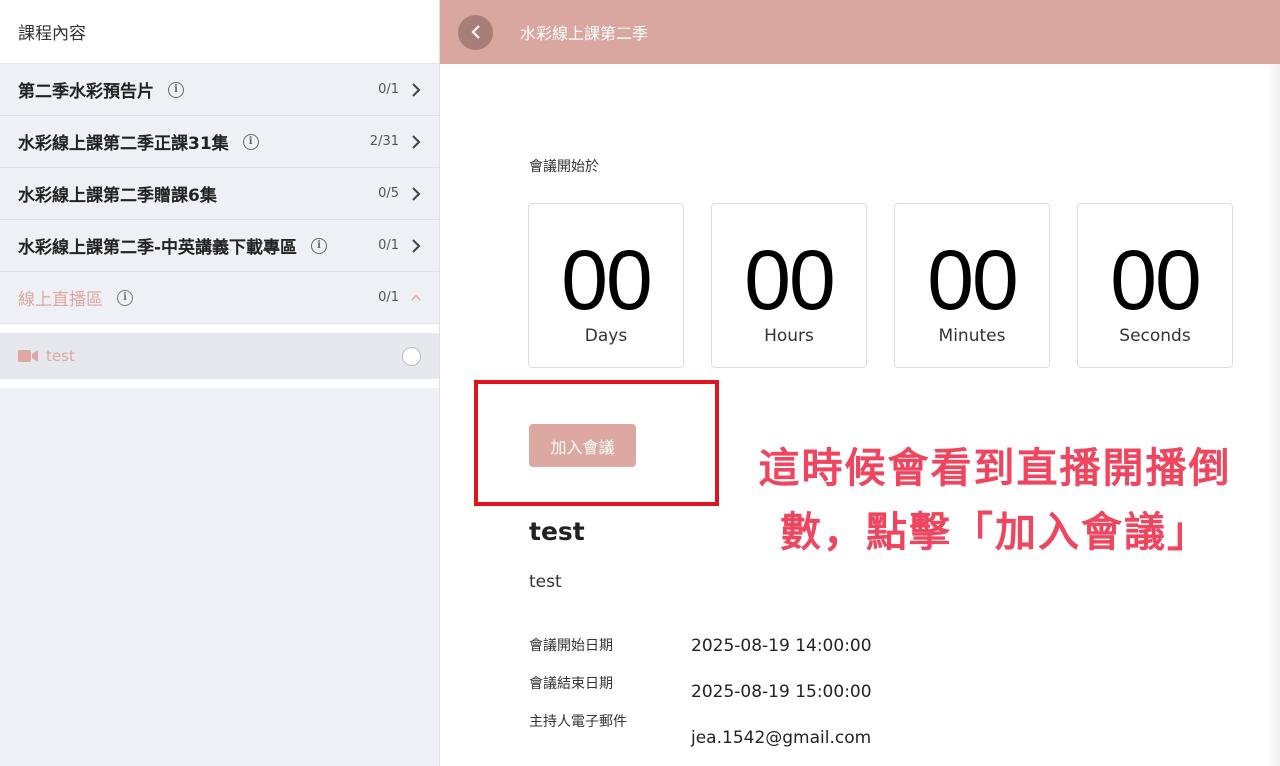 The image size is (1280, 766). I want to click on annotation-line-2: 數，點擊「加入會議」, so click(995, 532).